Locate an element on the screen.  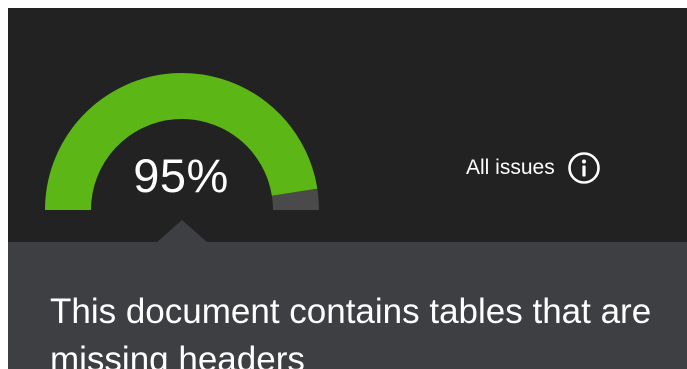
info-circle-icon is located at coordinates (584, 168).